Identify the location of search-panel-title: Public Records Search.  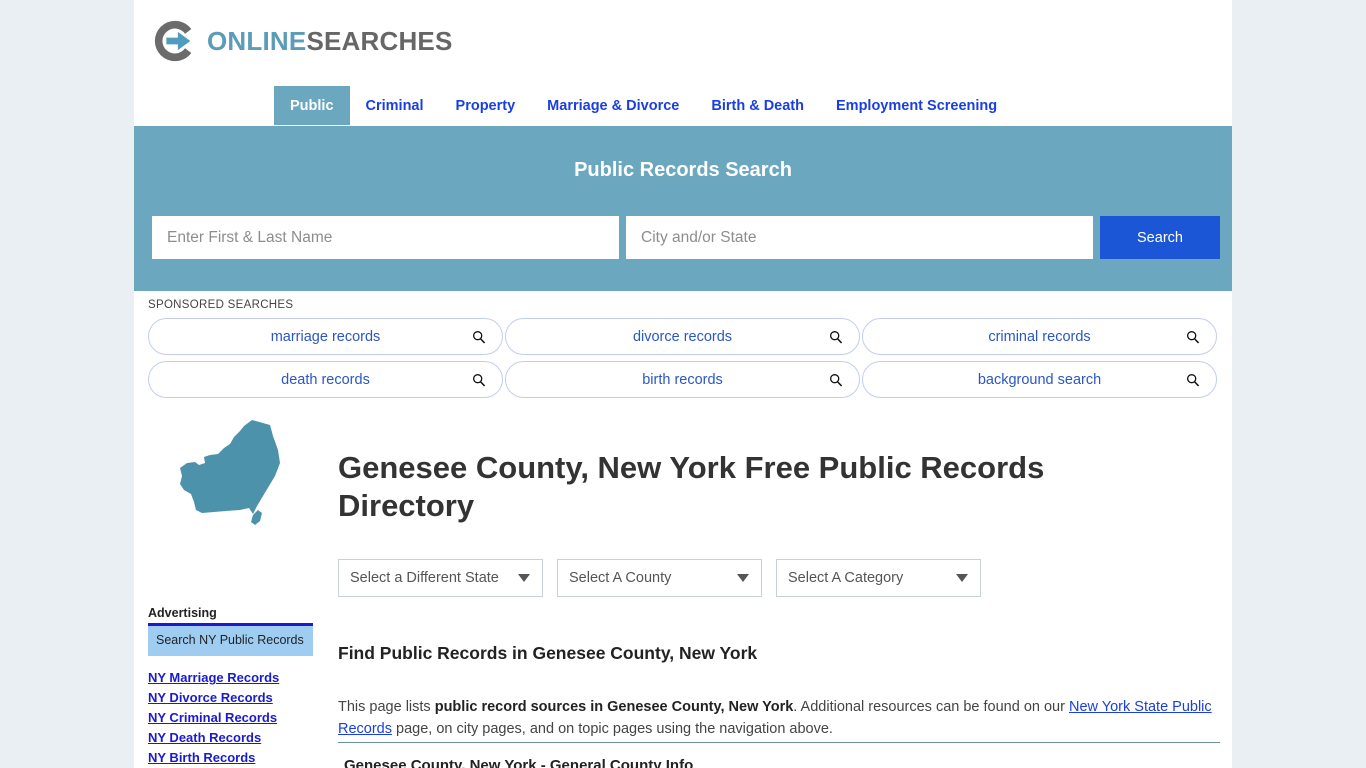
(683, 170).